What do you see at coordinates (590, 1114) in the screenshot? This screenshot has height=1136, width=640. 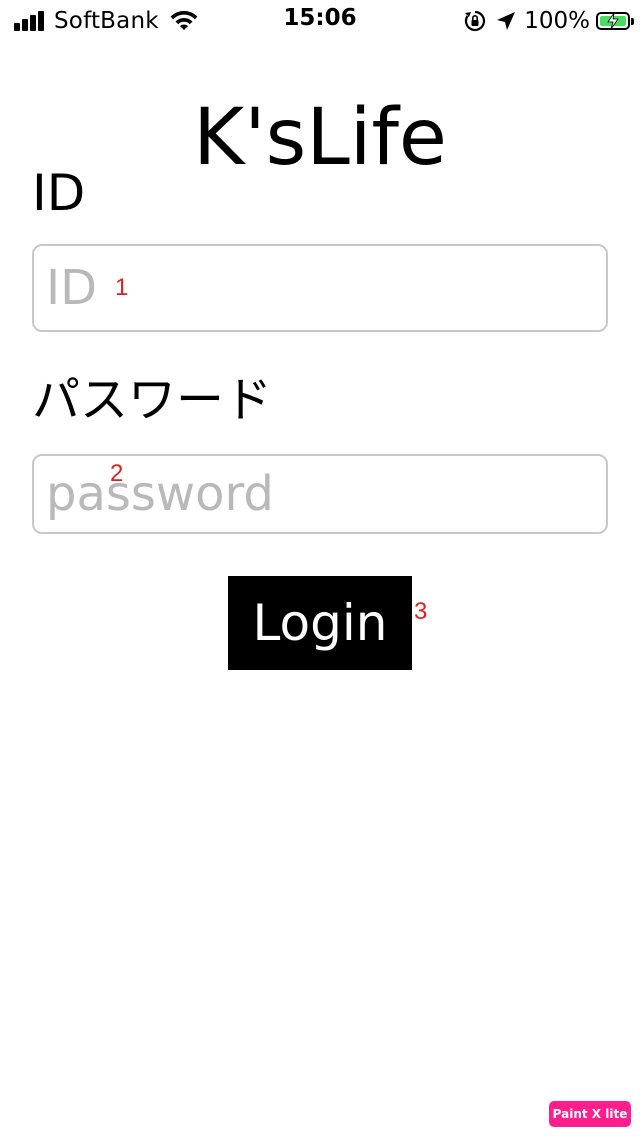 I see `paint-x-lite-watermark: Paint X lite` at bounding box center [590, 1114].